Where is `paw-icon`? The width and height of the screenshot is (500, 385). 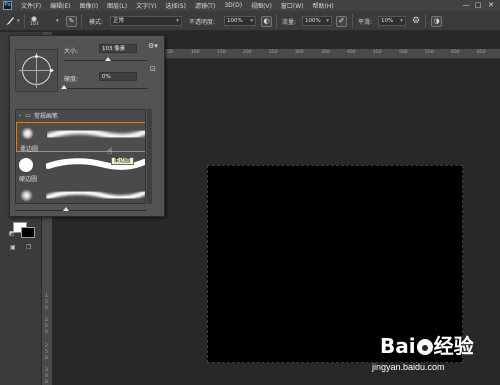
paw-icon is located at coordinates (424, 347).